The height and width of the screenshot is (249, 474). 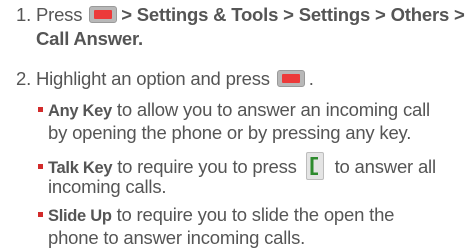 I want to click on option-talk-key-text: to require you to press, so click(x=207, y=166).